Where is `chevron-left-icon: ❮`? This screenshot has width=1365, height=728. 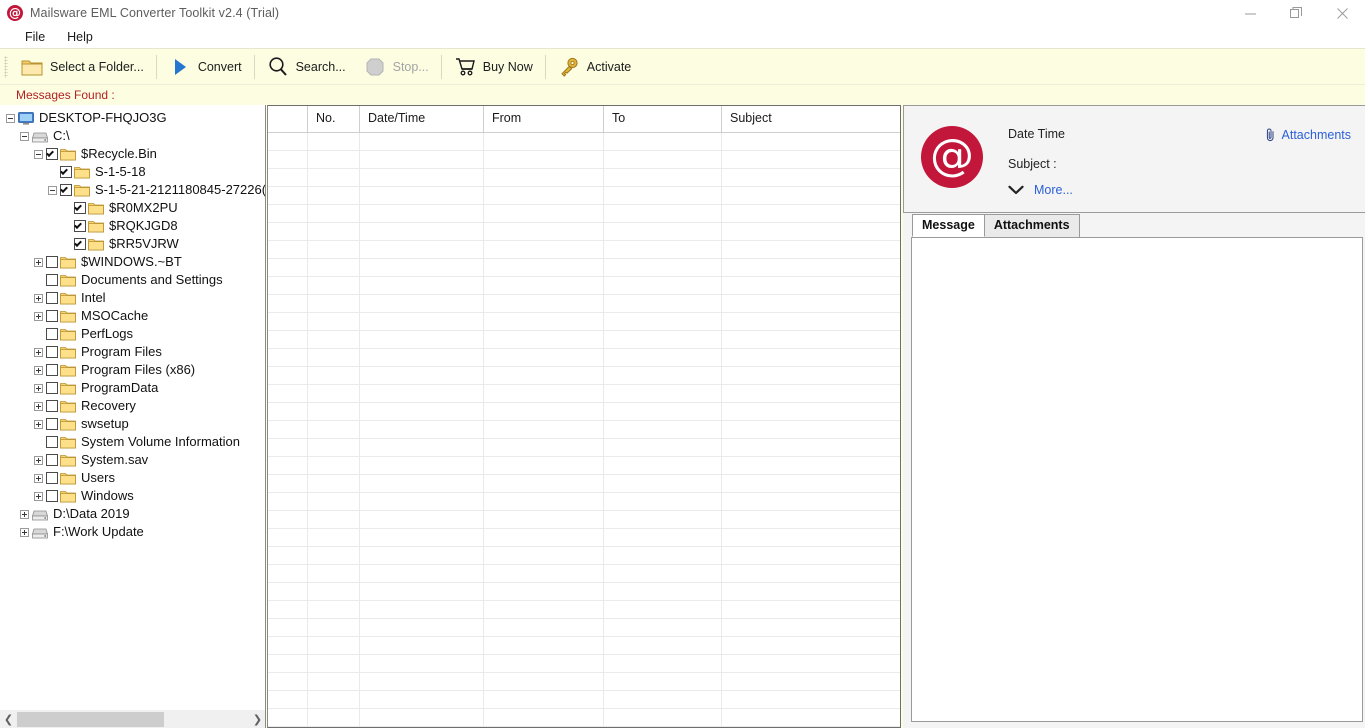
chevron-left-icon: ❮ is located at coordinates (8, 719).